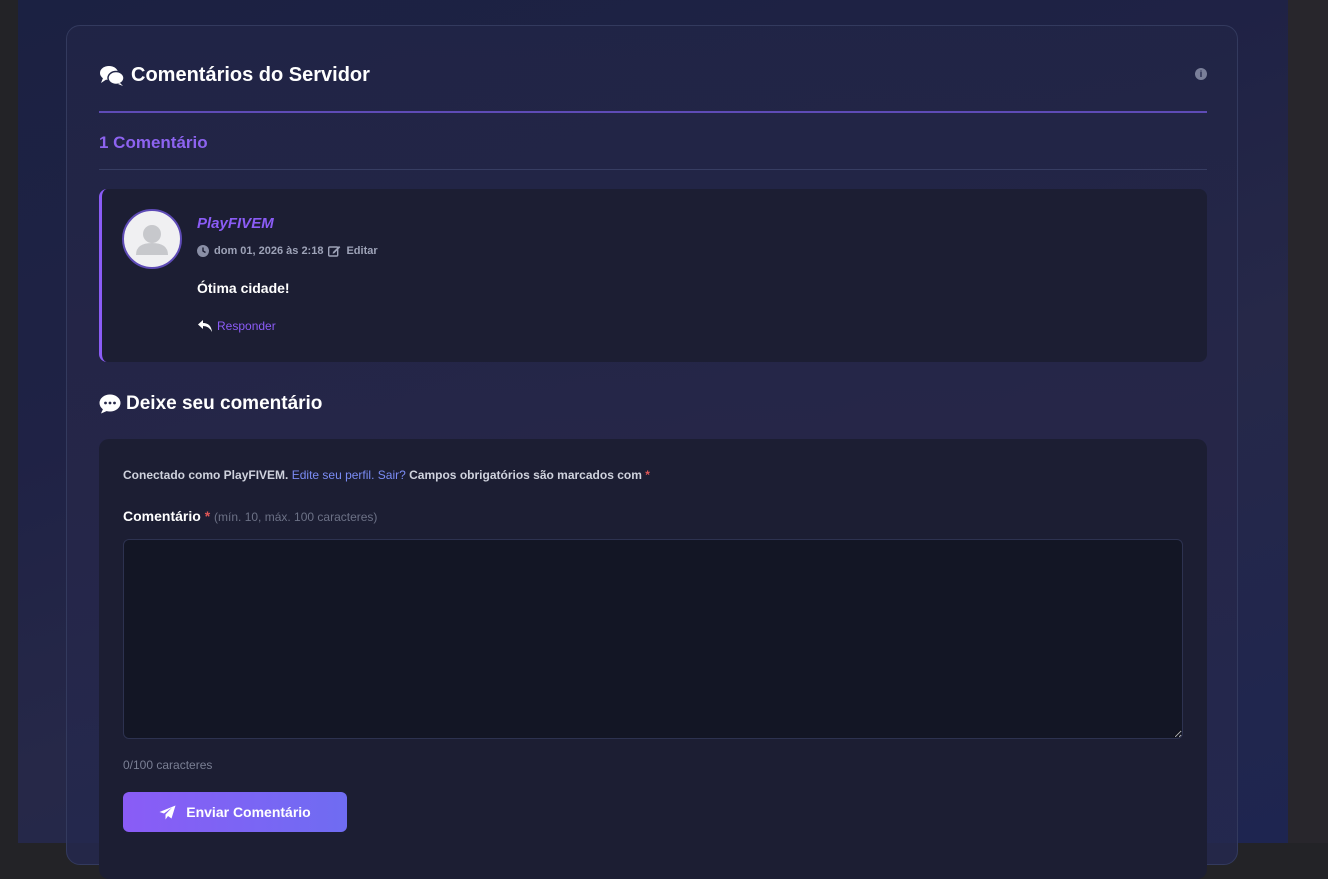 This screenshot has height=879, width=1328. Describe the element at coordinates (1308, 421) in the screenshot. I see `right-edge-bar` at that location.